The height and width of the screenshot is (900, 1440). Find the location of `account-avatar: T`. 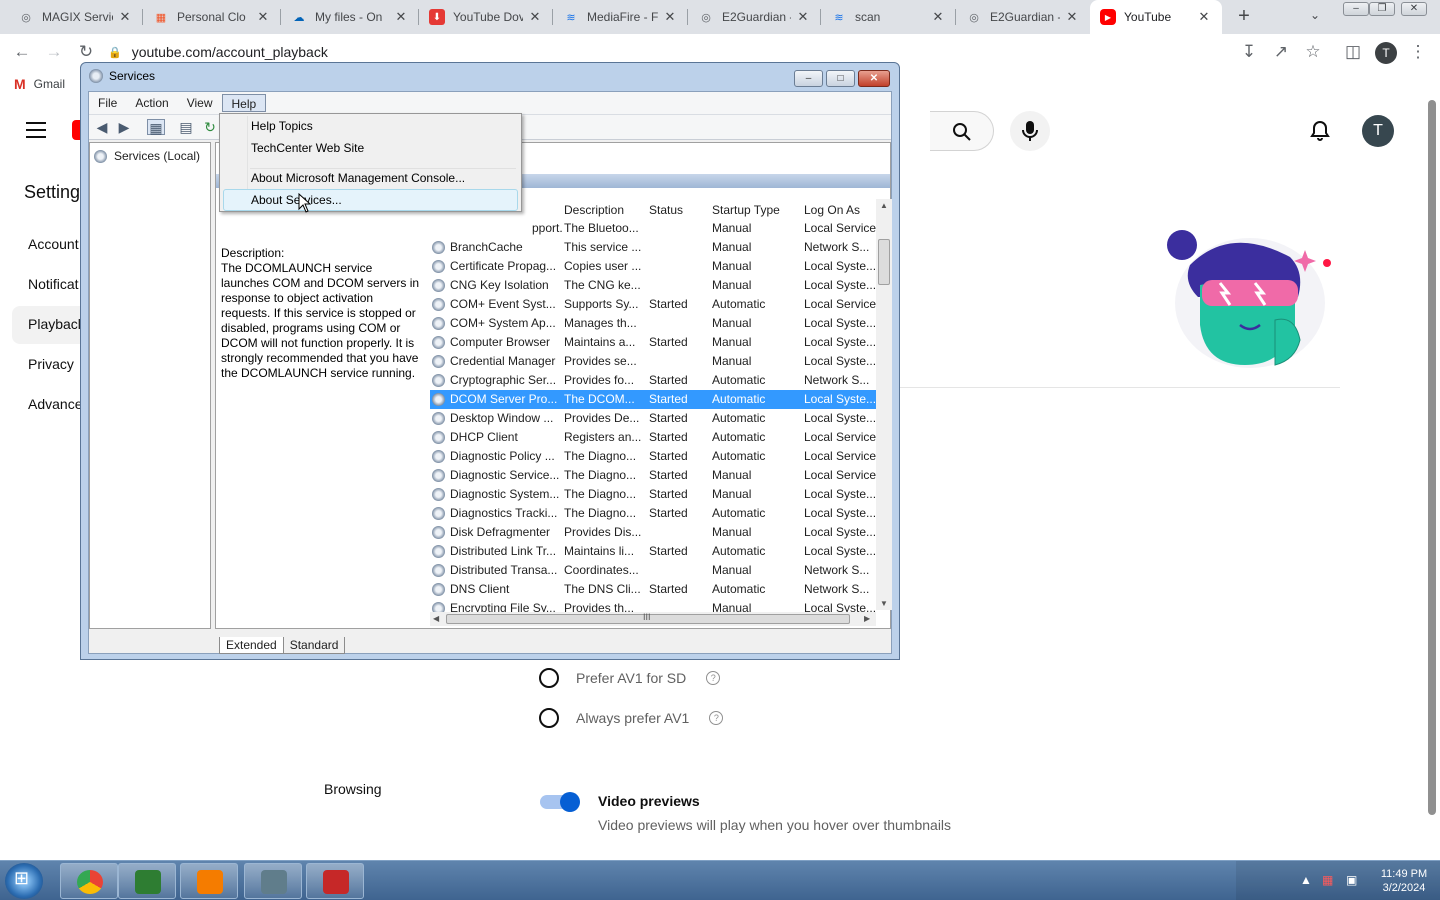

account-avatar: T is located at coordinates (1378, 131).